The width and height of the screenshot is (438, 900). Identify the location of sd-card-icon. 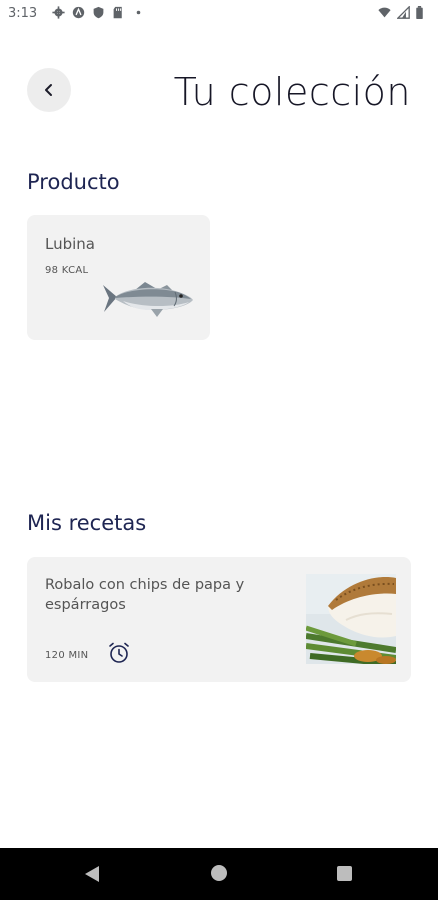
(117, 12).